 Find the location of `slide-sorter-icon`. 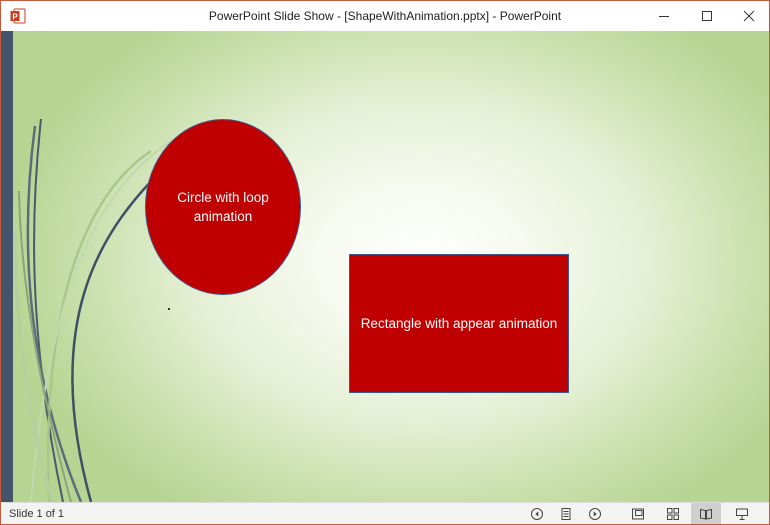

slide-sorter-icon is located at coordinates (673, 514).